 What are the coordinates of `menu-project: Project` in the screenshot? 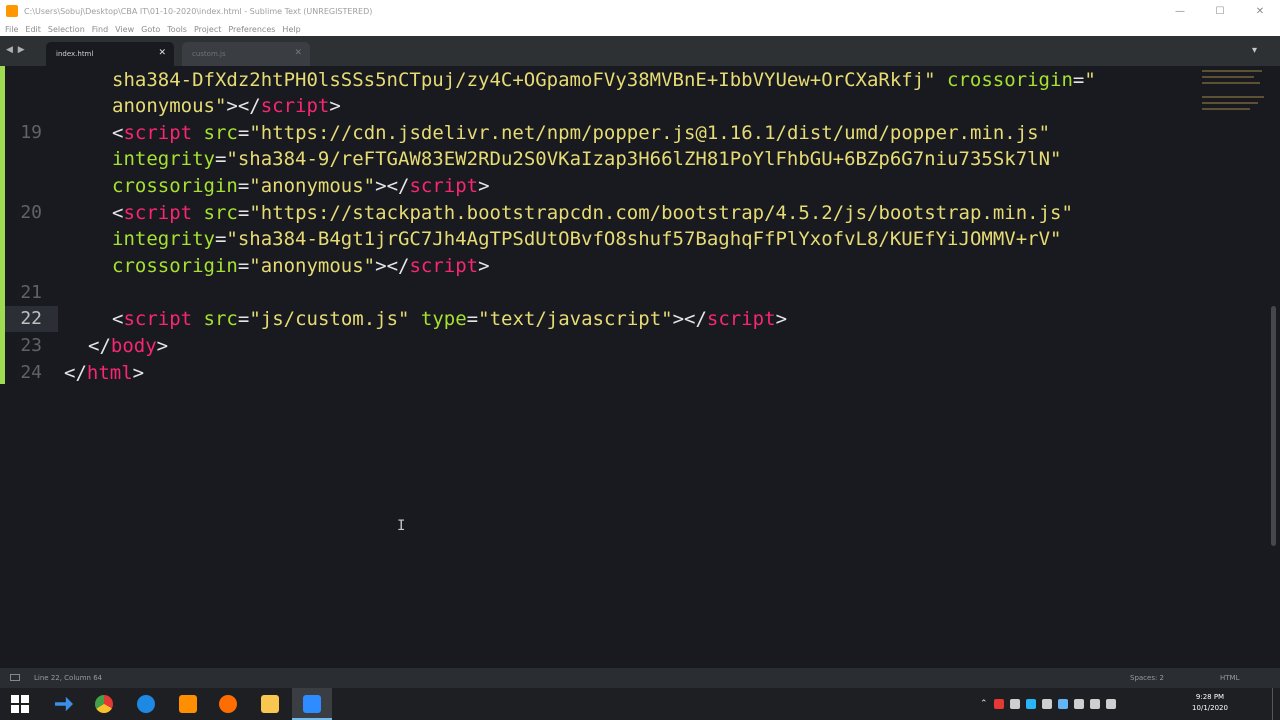 It's located at (207, 29).